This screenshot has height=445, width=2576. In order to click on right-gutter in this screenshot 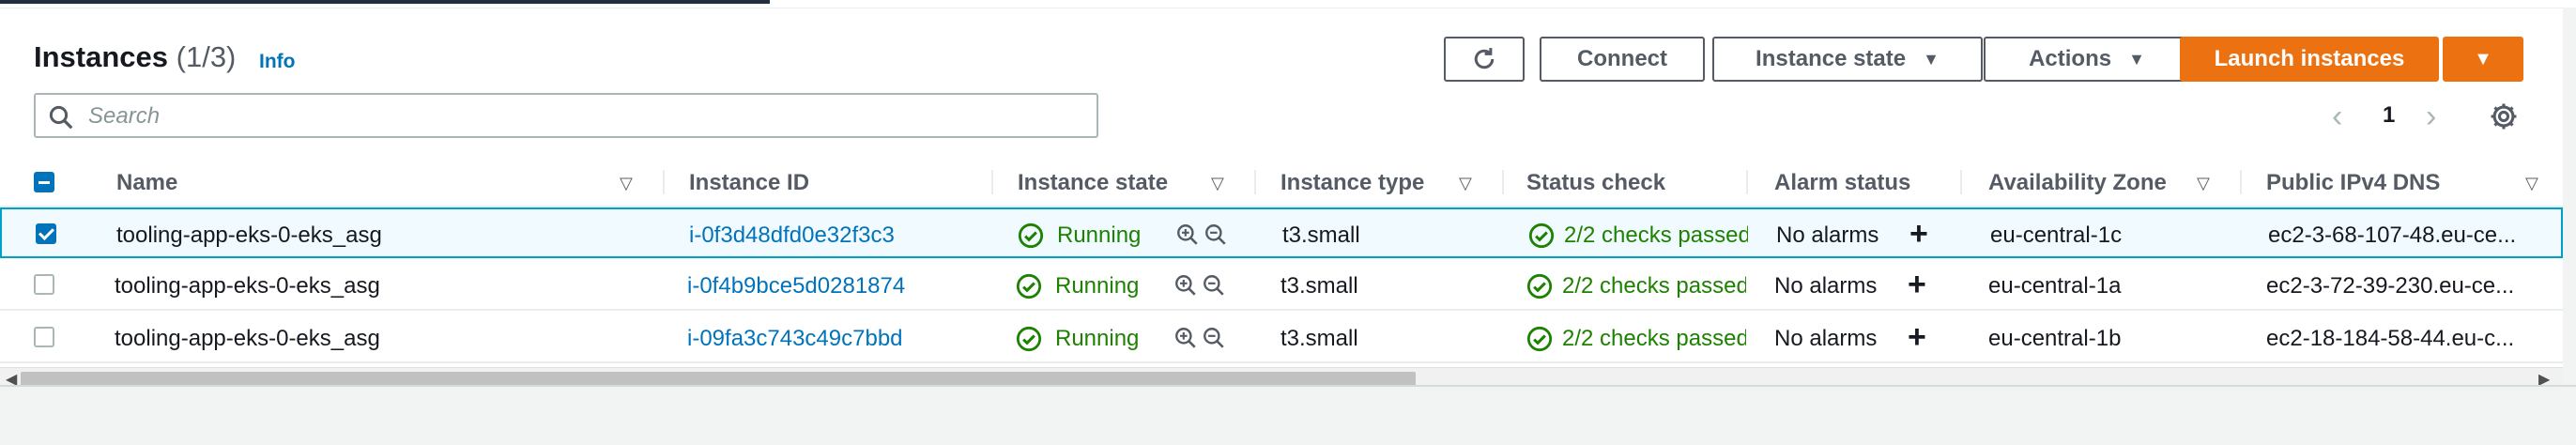, I will do `click(2570, 196)`.